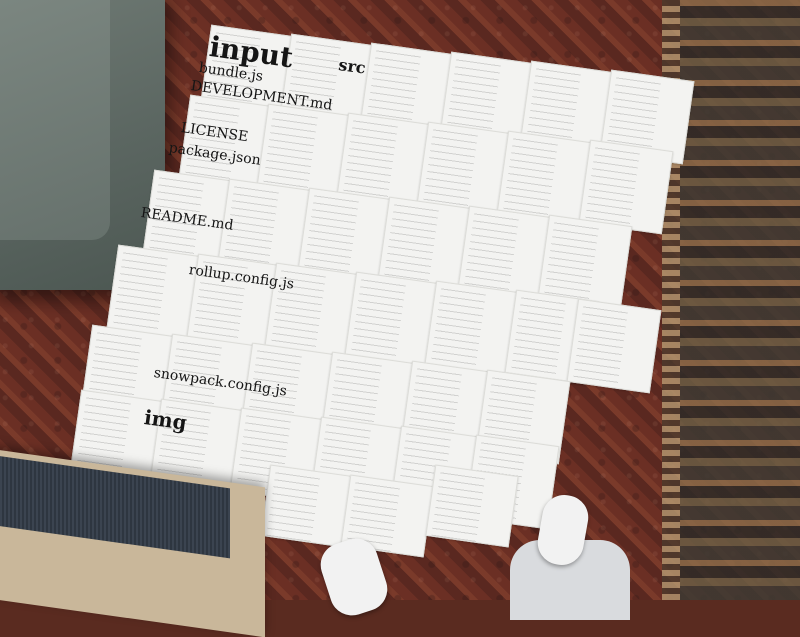  I want to click on src-folder-label: src, so click(352, 66).